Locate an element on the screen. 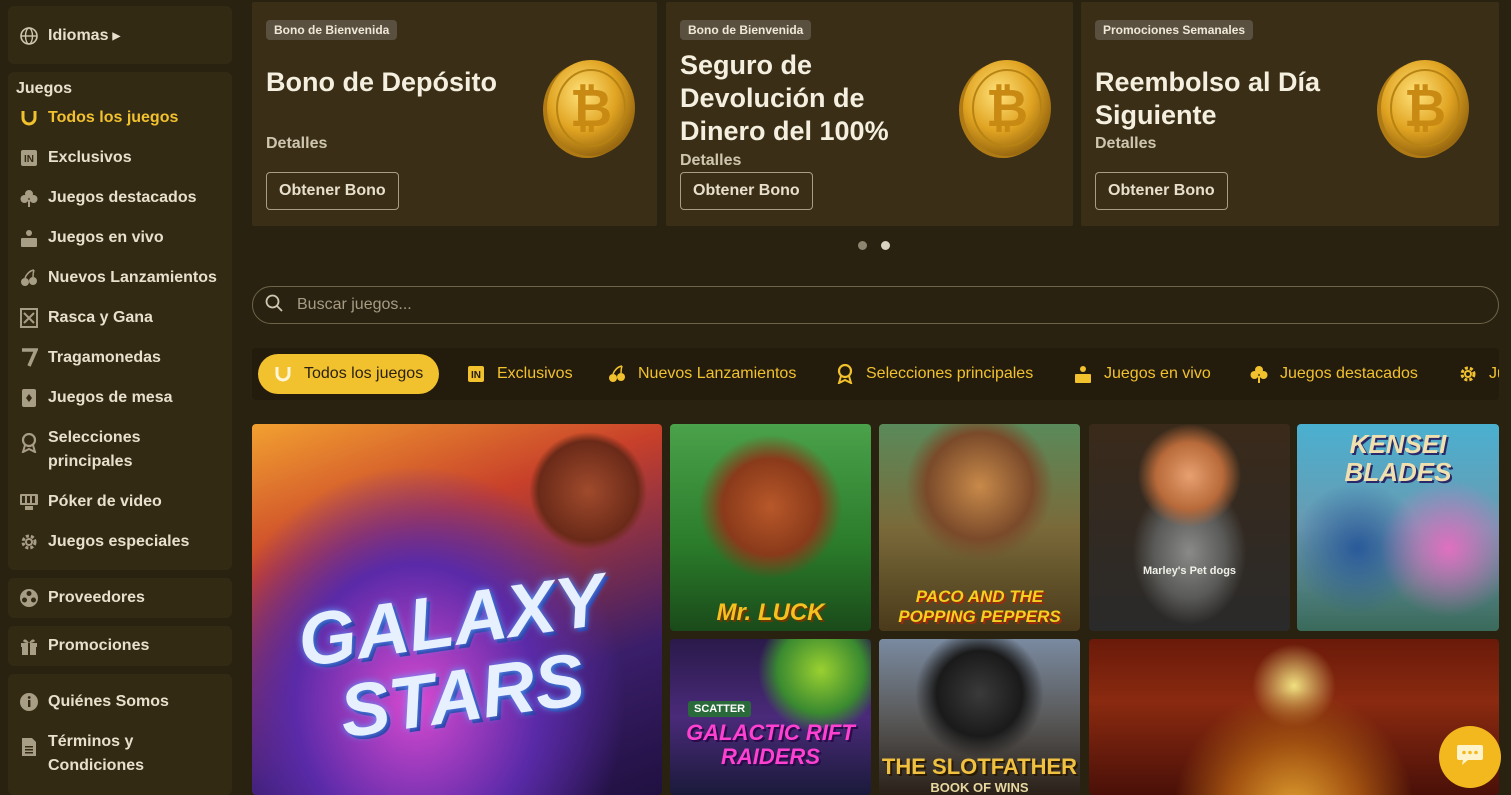  sidebar-item-all-games: Todos los juegos is located at coordinates (122, 118).